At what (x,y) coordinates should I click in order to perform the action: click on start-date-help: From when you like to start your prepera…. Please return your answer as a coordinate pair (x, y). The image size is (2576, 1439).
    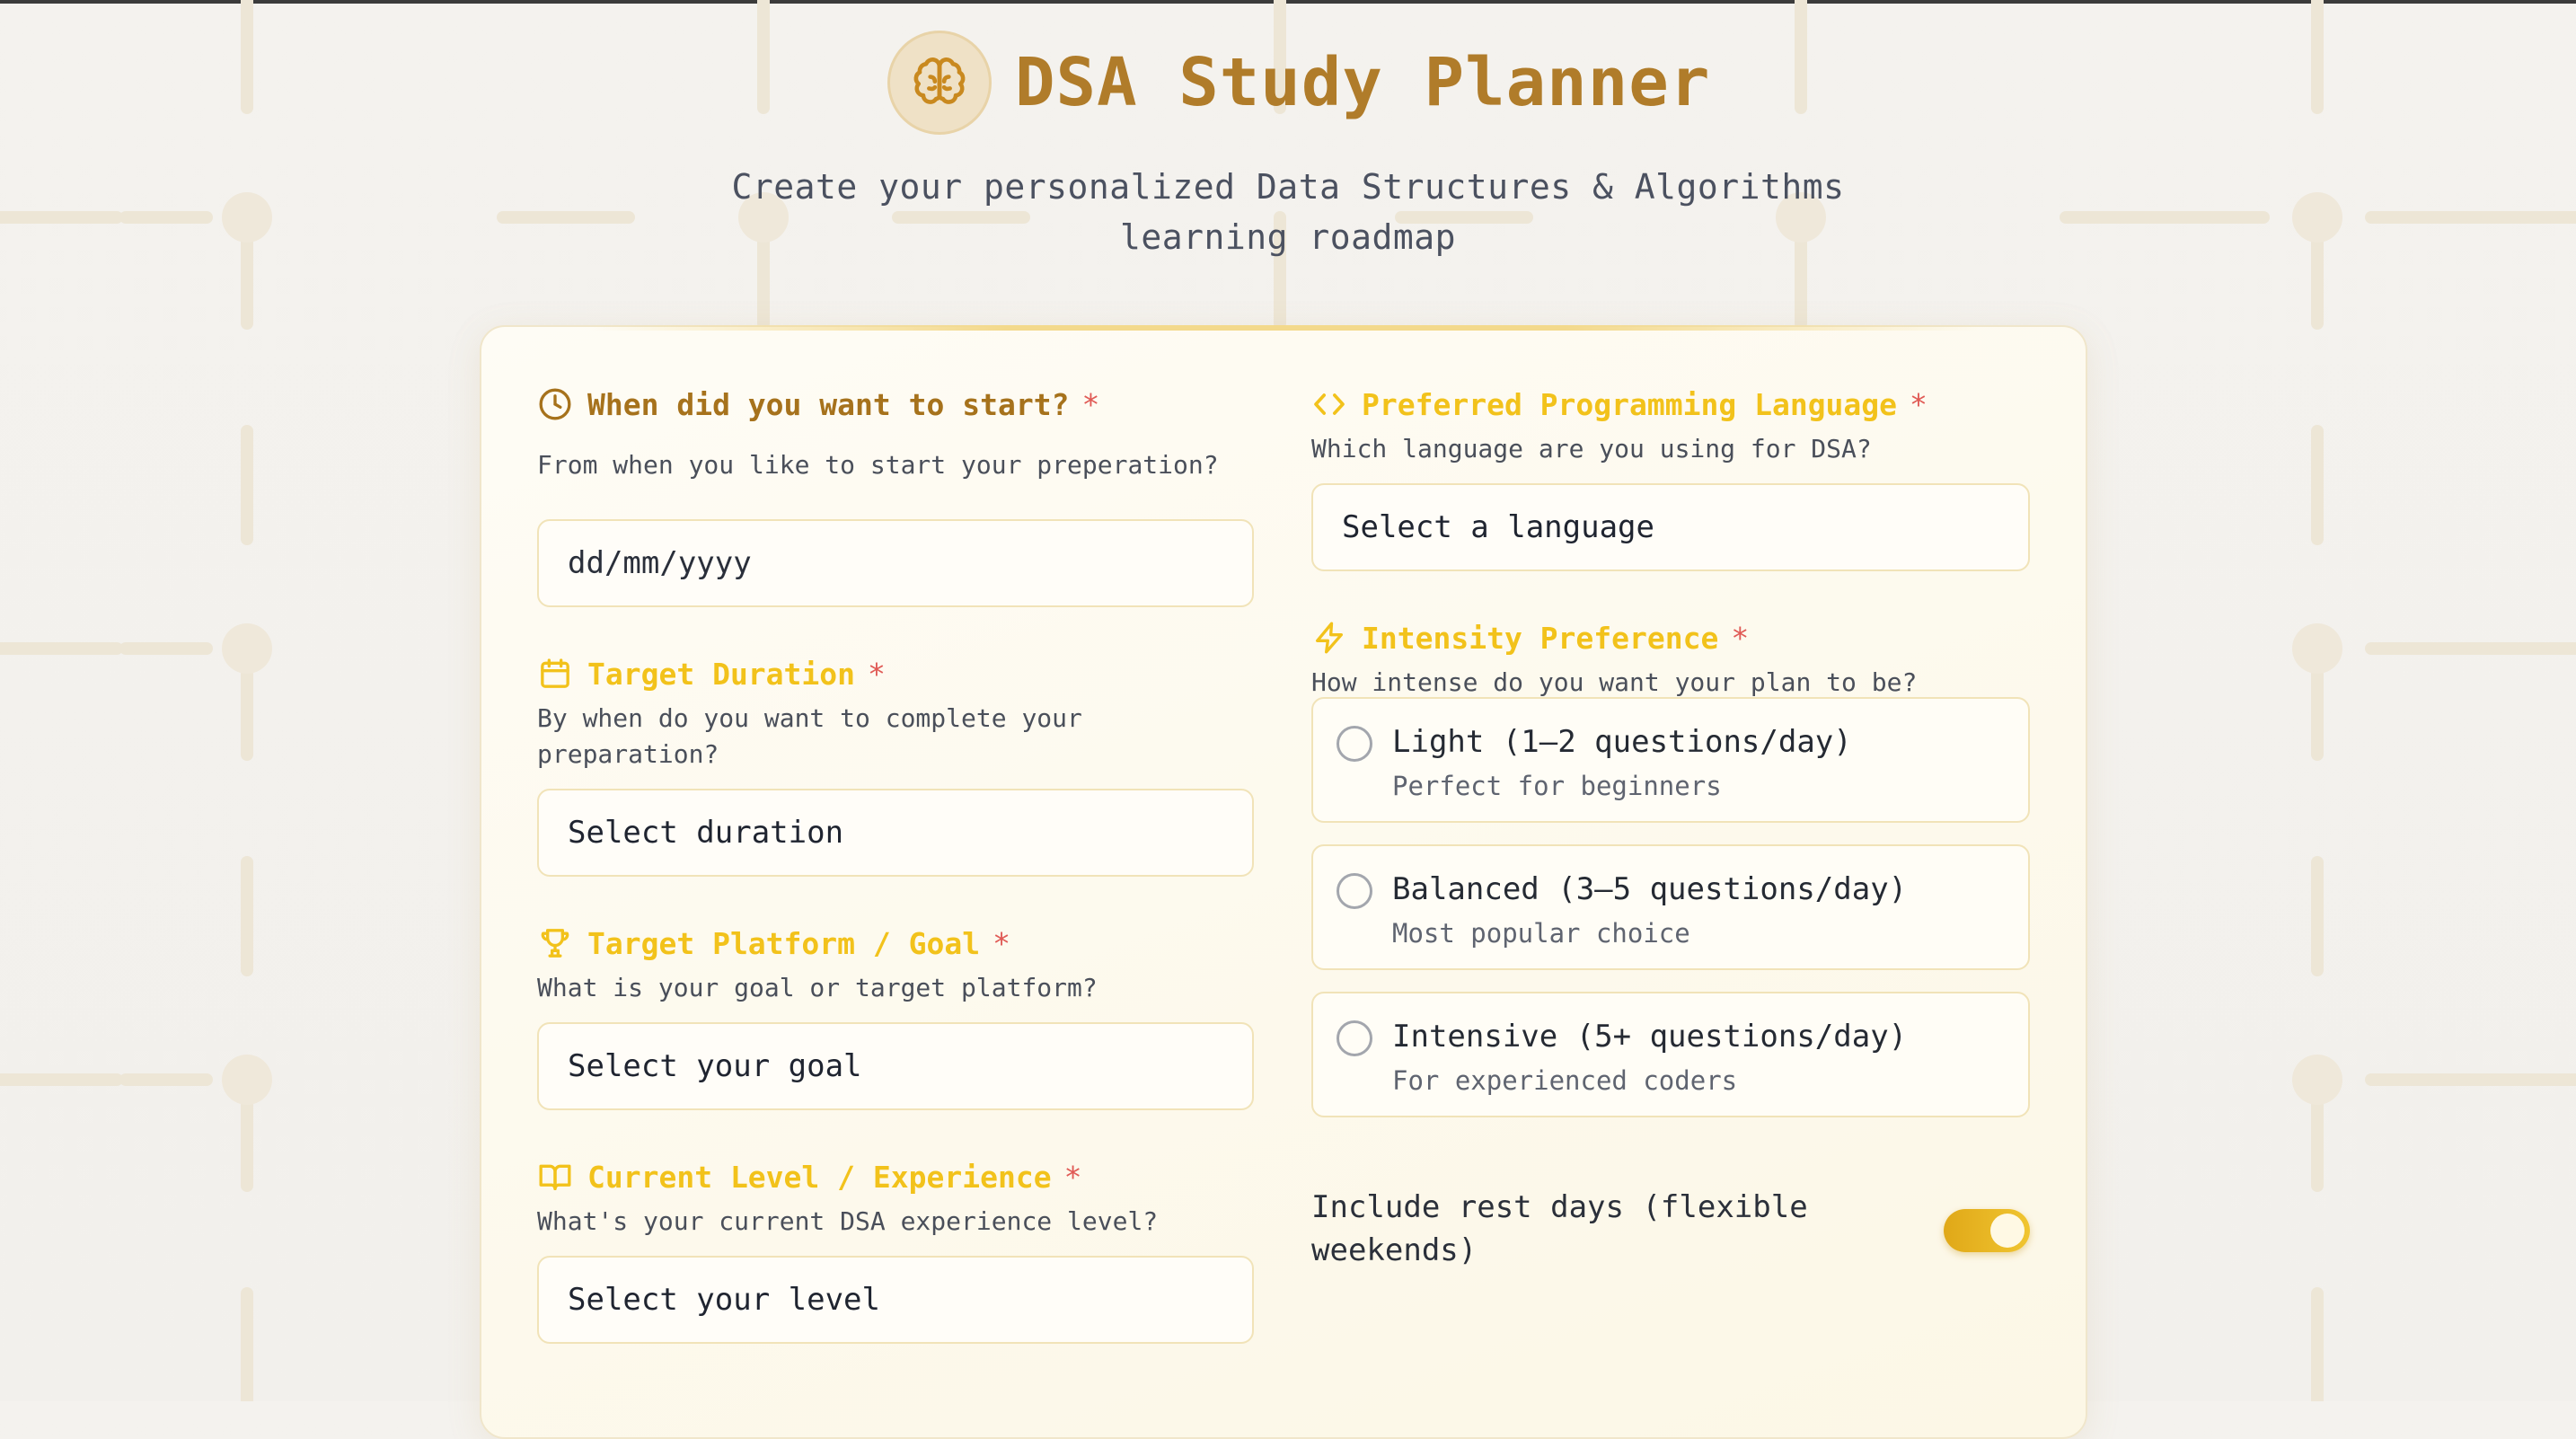
    Looking at the image, I should click on (878, 465).